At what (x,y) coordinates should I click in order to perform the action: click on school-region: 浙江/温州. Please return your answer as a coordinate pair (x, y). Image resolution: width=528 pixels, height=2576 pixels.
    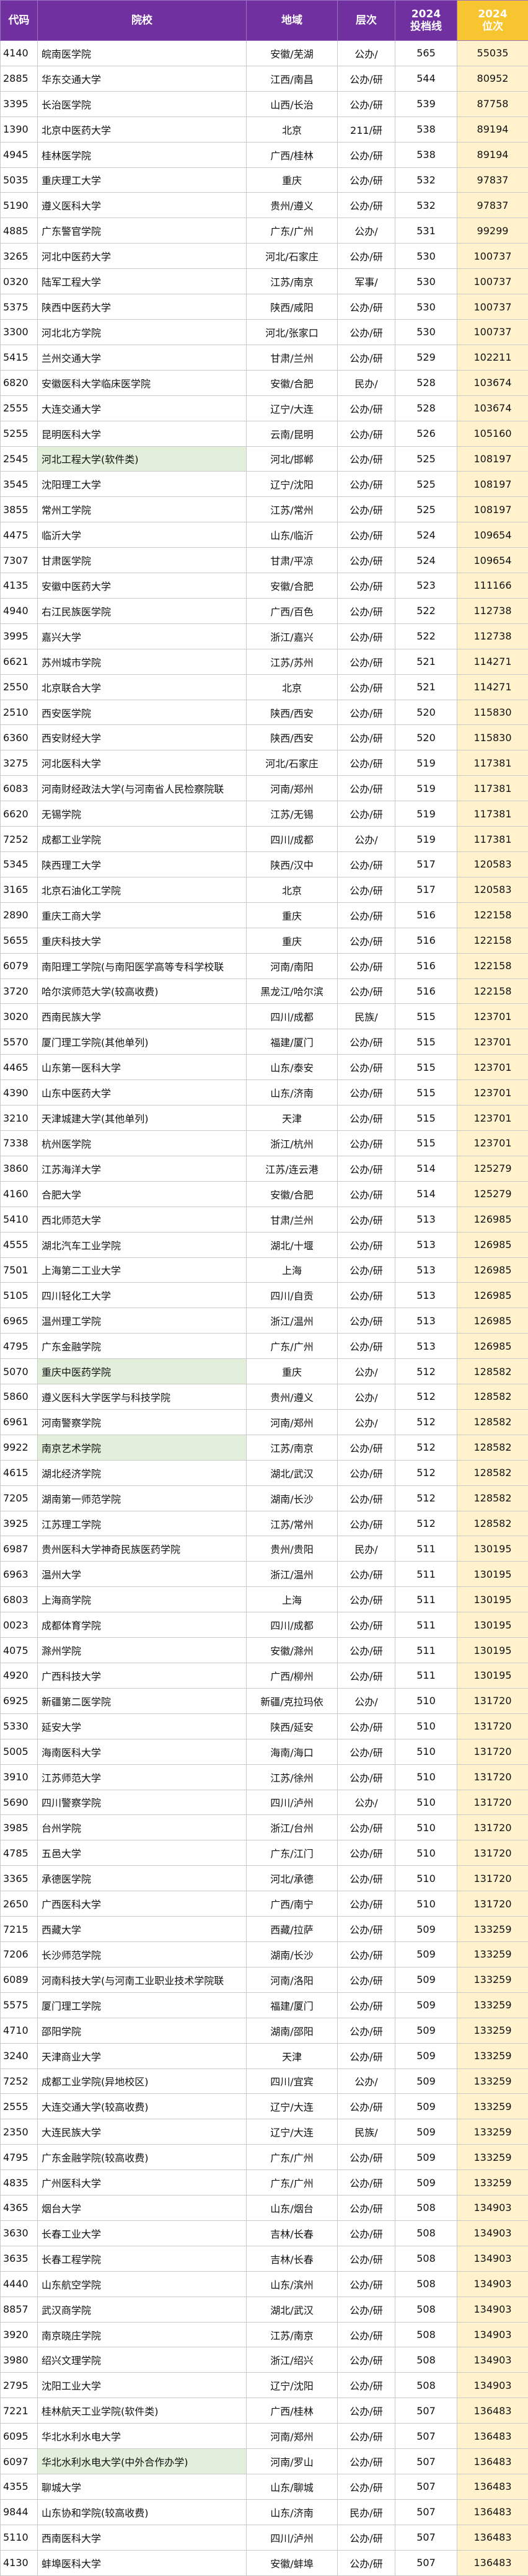
    Looking at the image, I should click on (292, 1321).